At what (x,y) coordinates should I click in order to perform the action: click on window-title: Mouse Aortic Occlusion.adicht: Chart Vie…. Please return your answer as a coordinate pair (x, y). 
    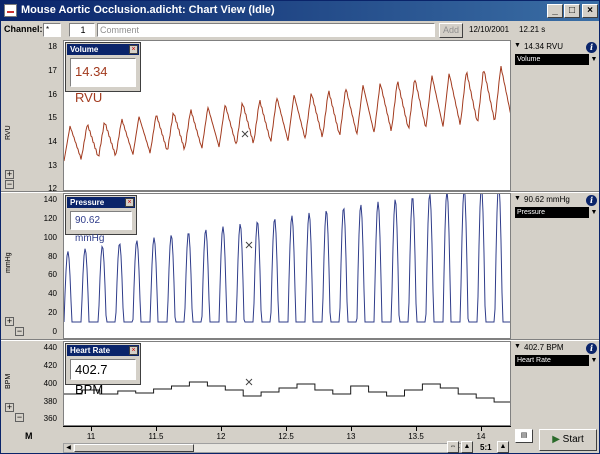
    Looking at the image, I should click on (148, 10).